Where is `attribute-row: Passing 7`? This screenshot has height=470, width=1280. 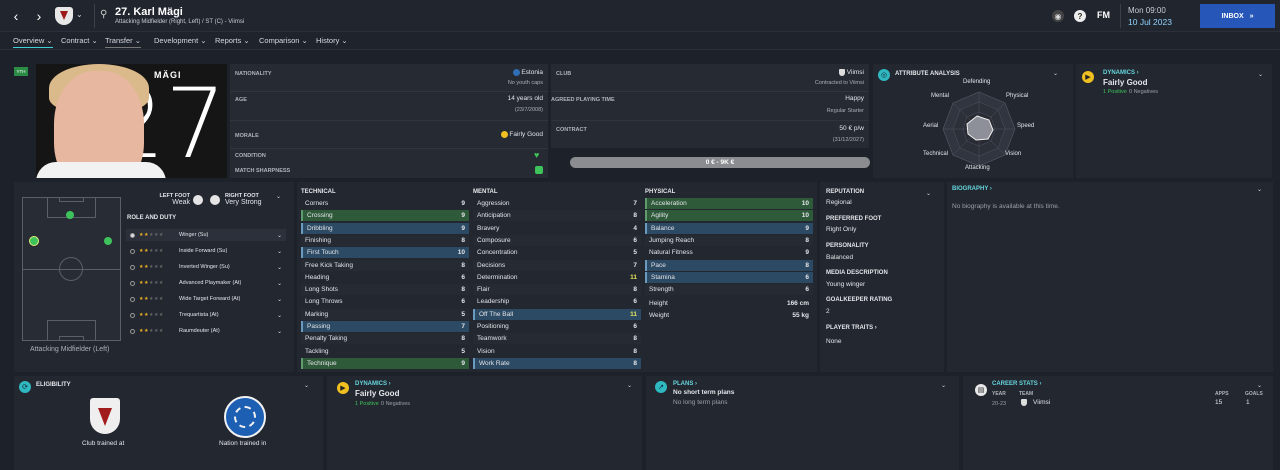 attribute-row: Passing 7 is located at coordinates (385, 326).